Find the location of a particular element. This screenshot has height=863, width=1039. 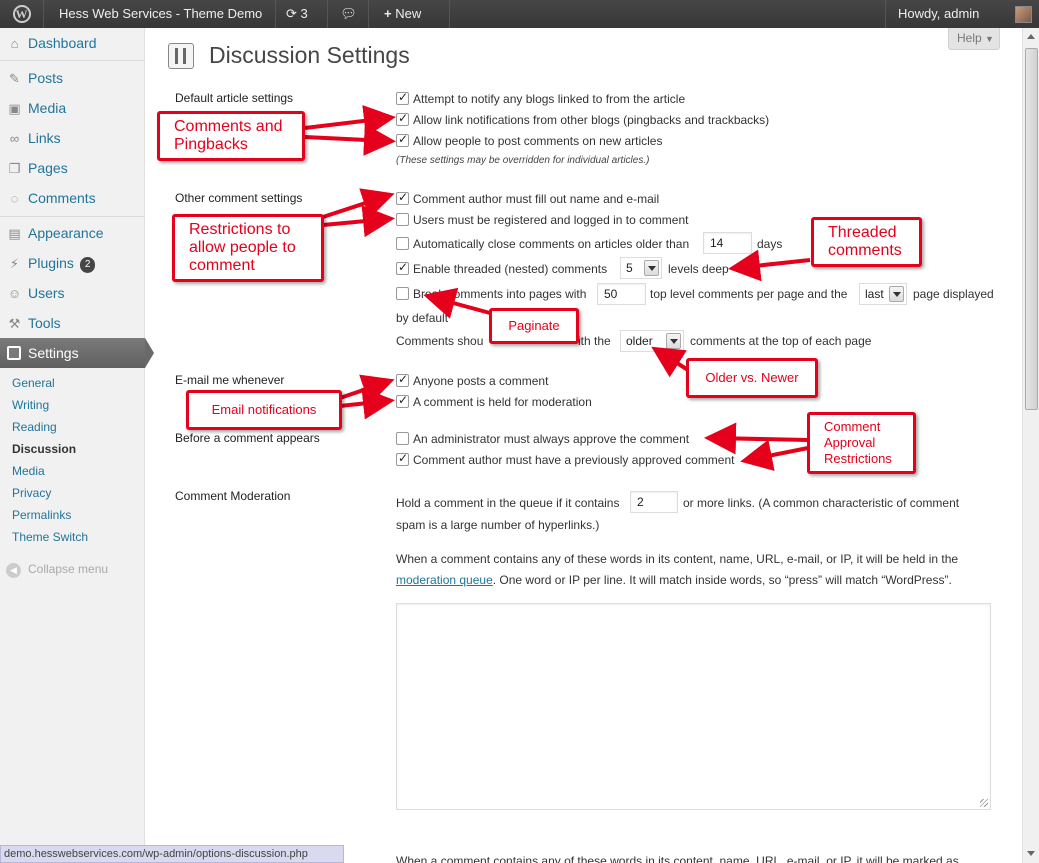

menu-users: ☺ Users is located at coordinates (72, 293).